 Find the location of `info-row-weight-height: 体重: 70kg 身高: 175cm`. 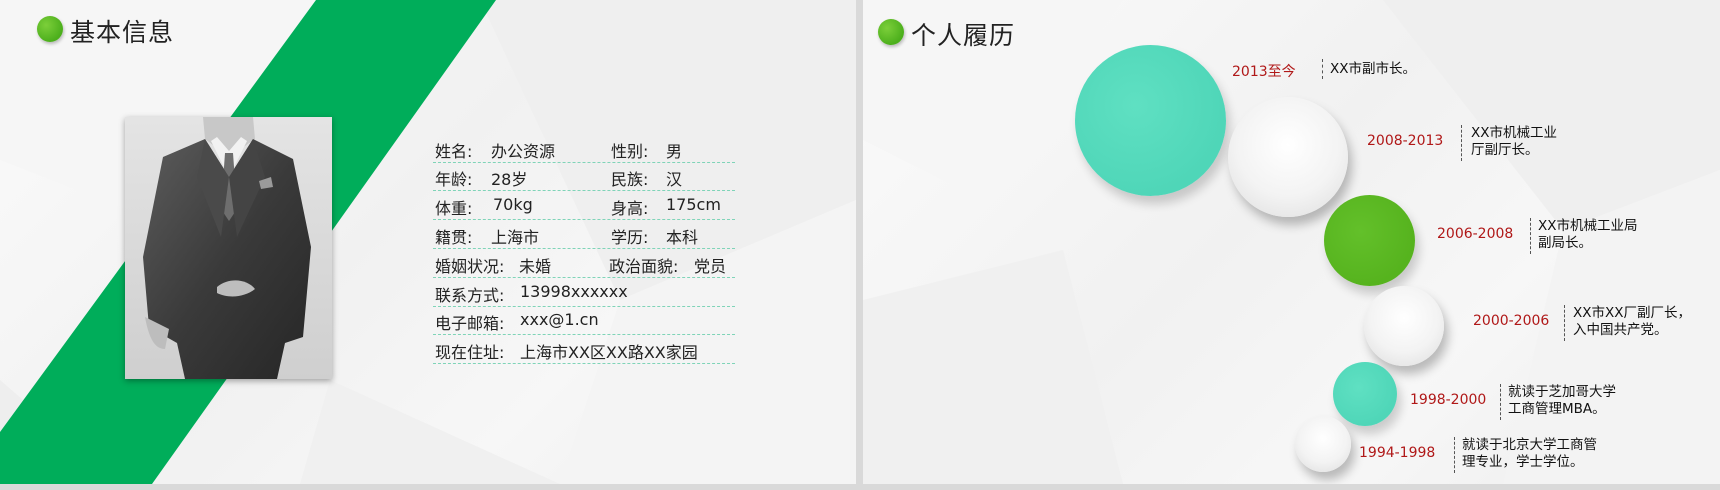

info-row-weight-height: 体重: 70kg 身高: 175cm is located at coordinates (584, 205).